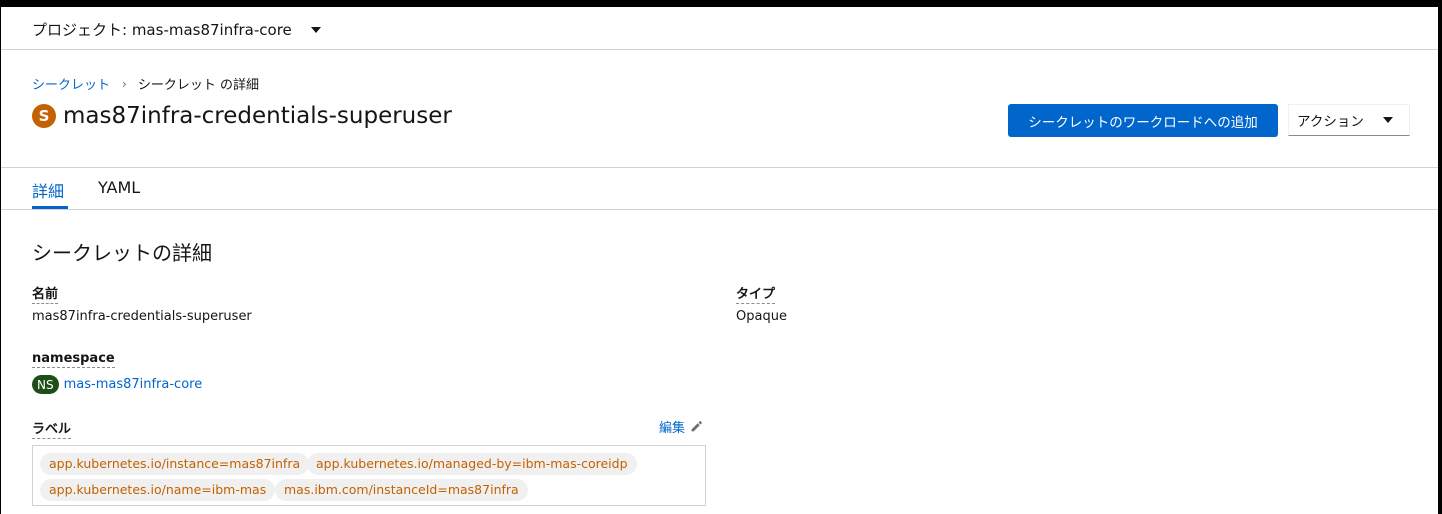 Image resolution: width=1442 pixels, height=514 pixels. I want to click on page-title: mas87infra-credentials-superuser, so click(257, 116).